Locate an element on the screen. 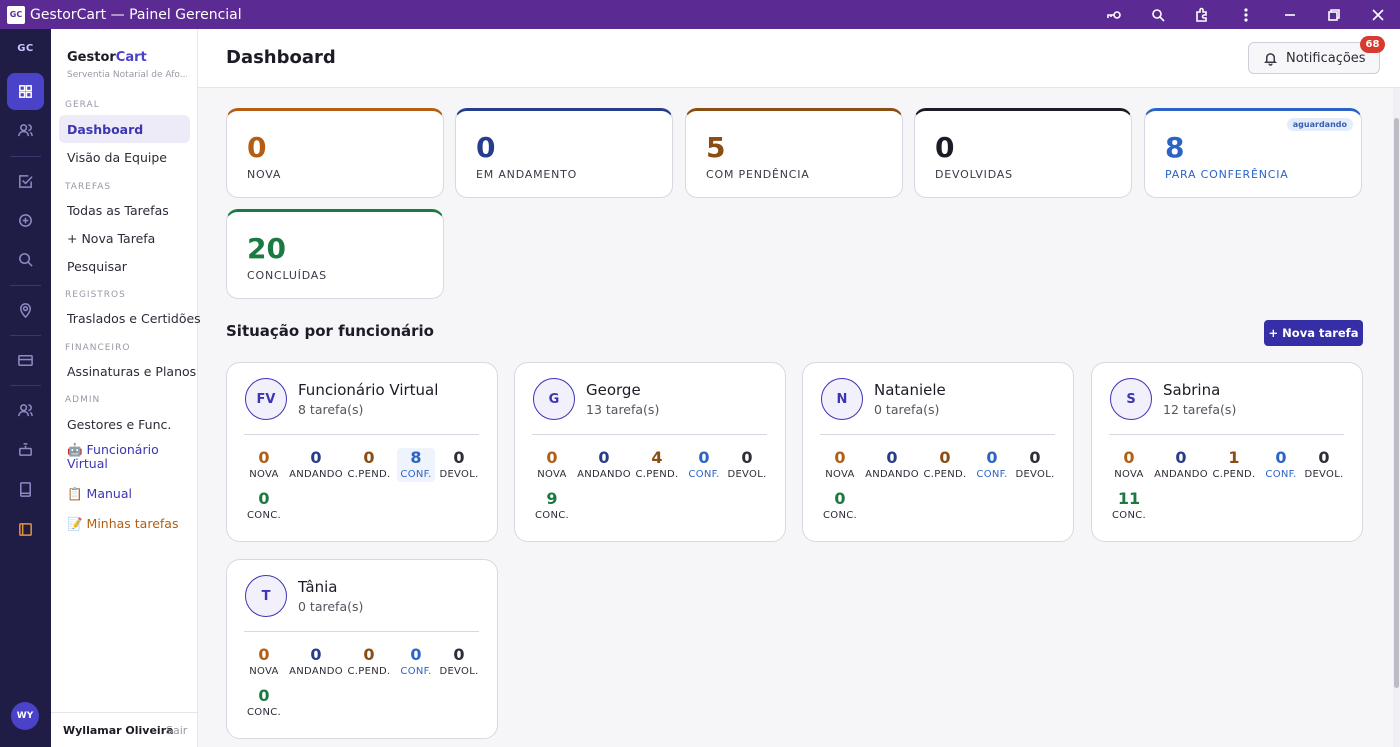  stat-cell-cpend: 4 C.PEND. is located at coordinates (657, 465).